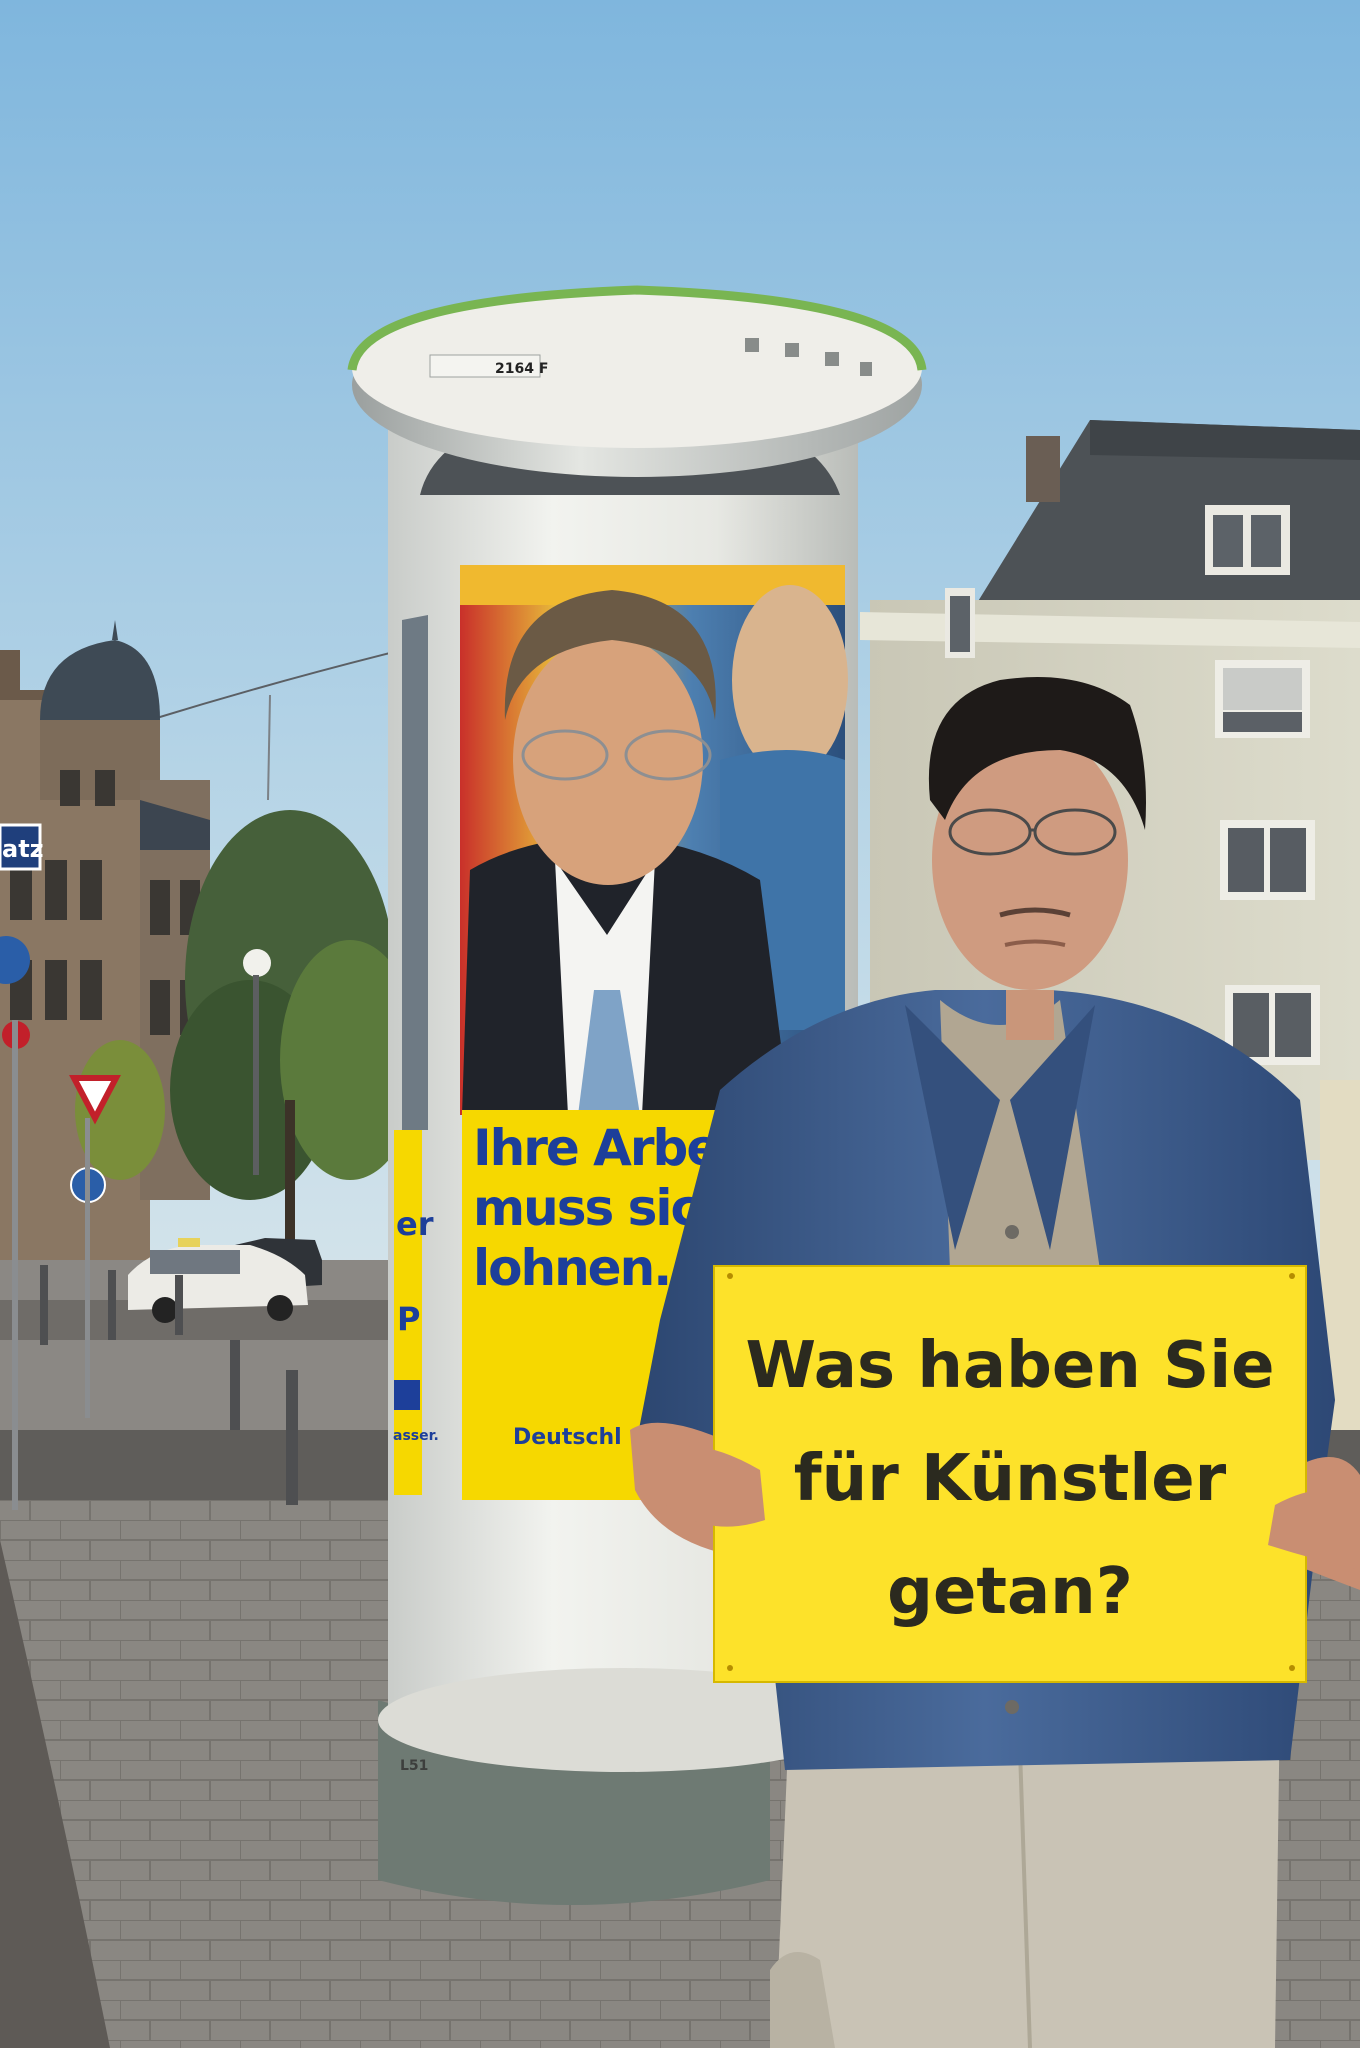  Describe the element at coordinates (1009, 1366) in the screenshot. I see `protest-sign-line-1: Was haben Sie` at that location.